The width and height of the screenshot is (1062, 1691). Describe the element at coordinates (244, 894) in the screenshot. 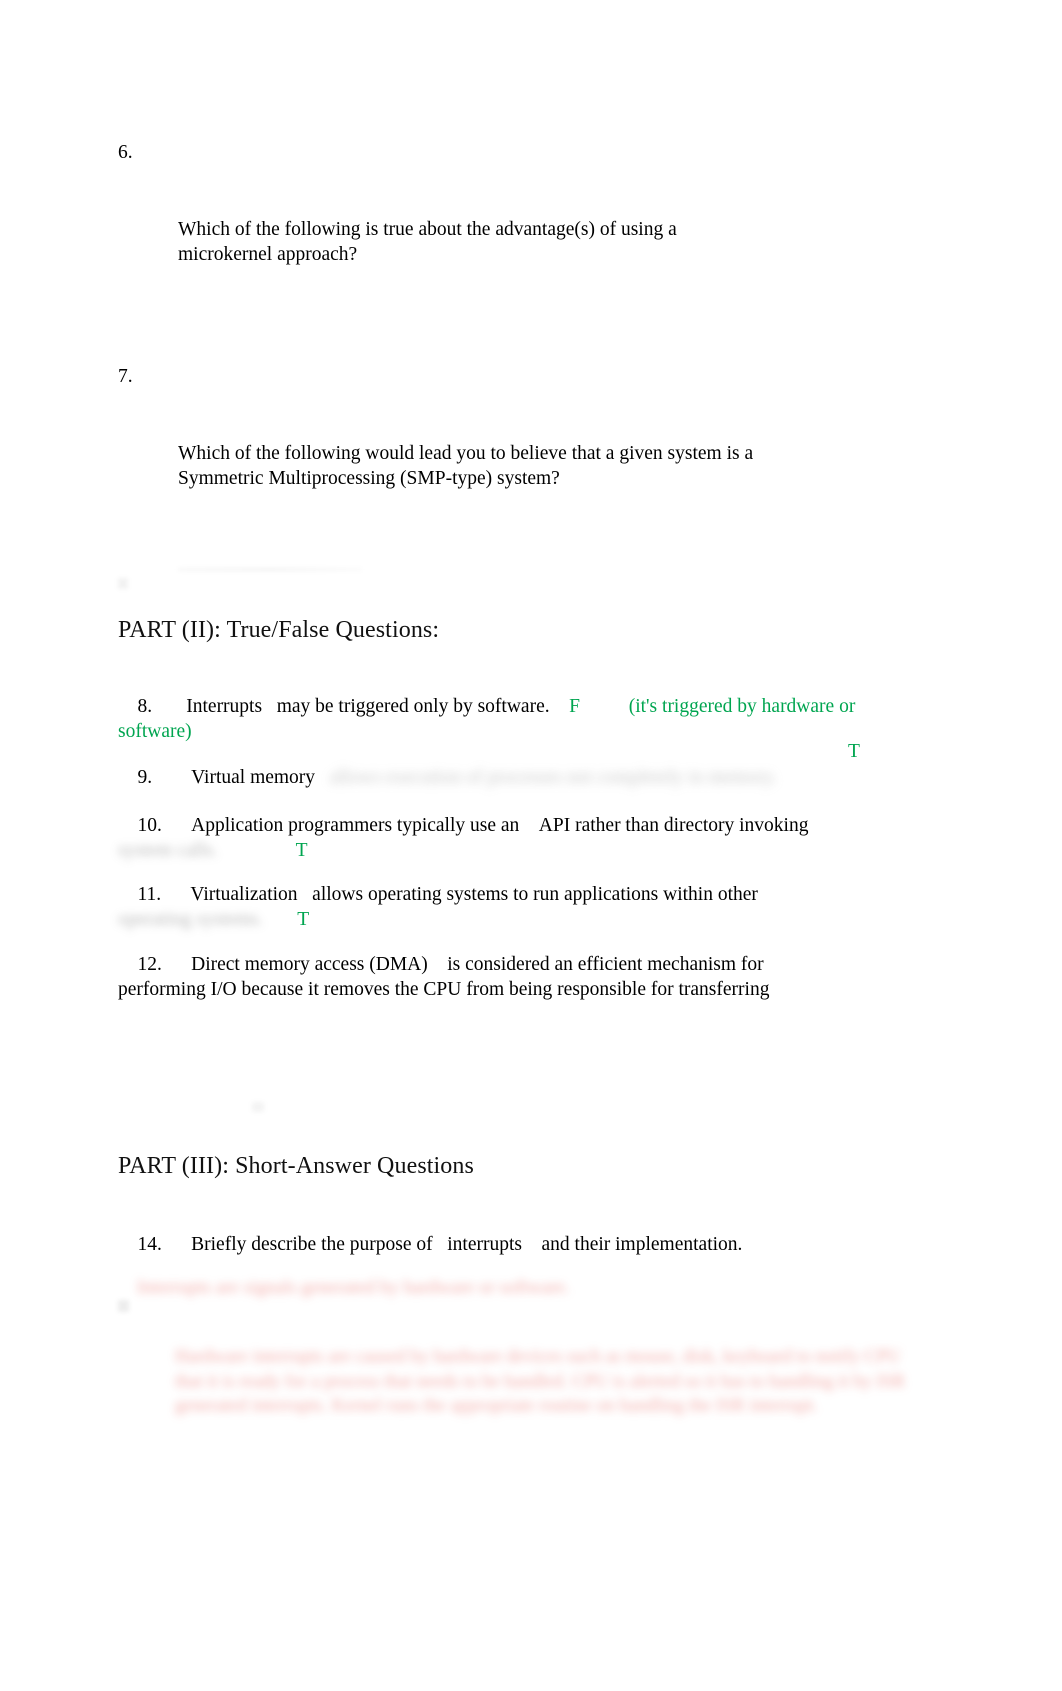

I see `question-11-term: Virtualization` at that location.